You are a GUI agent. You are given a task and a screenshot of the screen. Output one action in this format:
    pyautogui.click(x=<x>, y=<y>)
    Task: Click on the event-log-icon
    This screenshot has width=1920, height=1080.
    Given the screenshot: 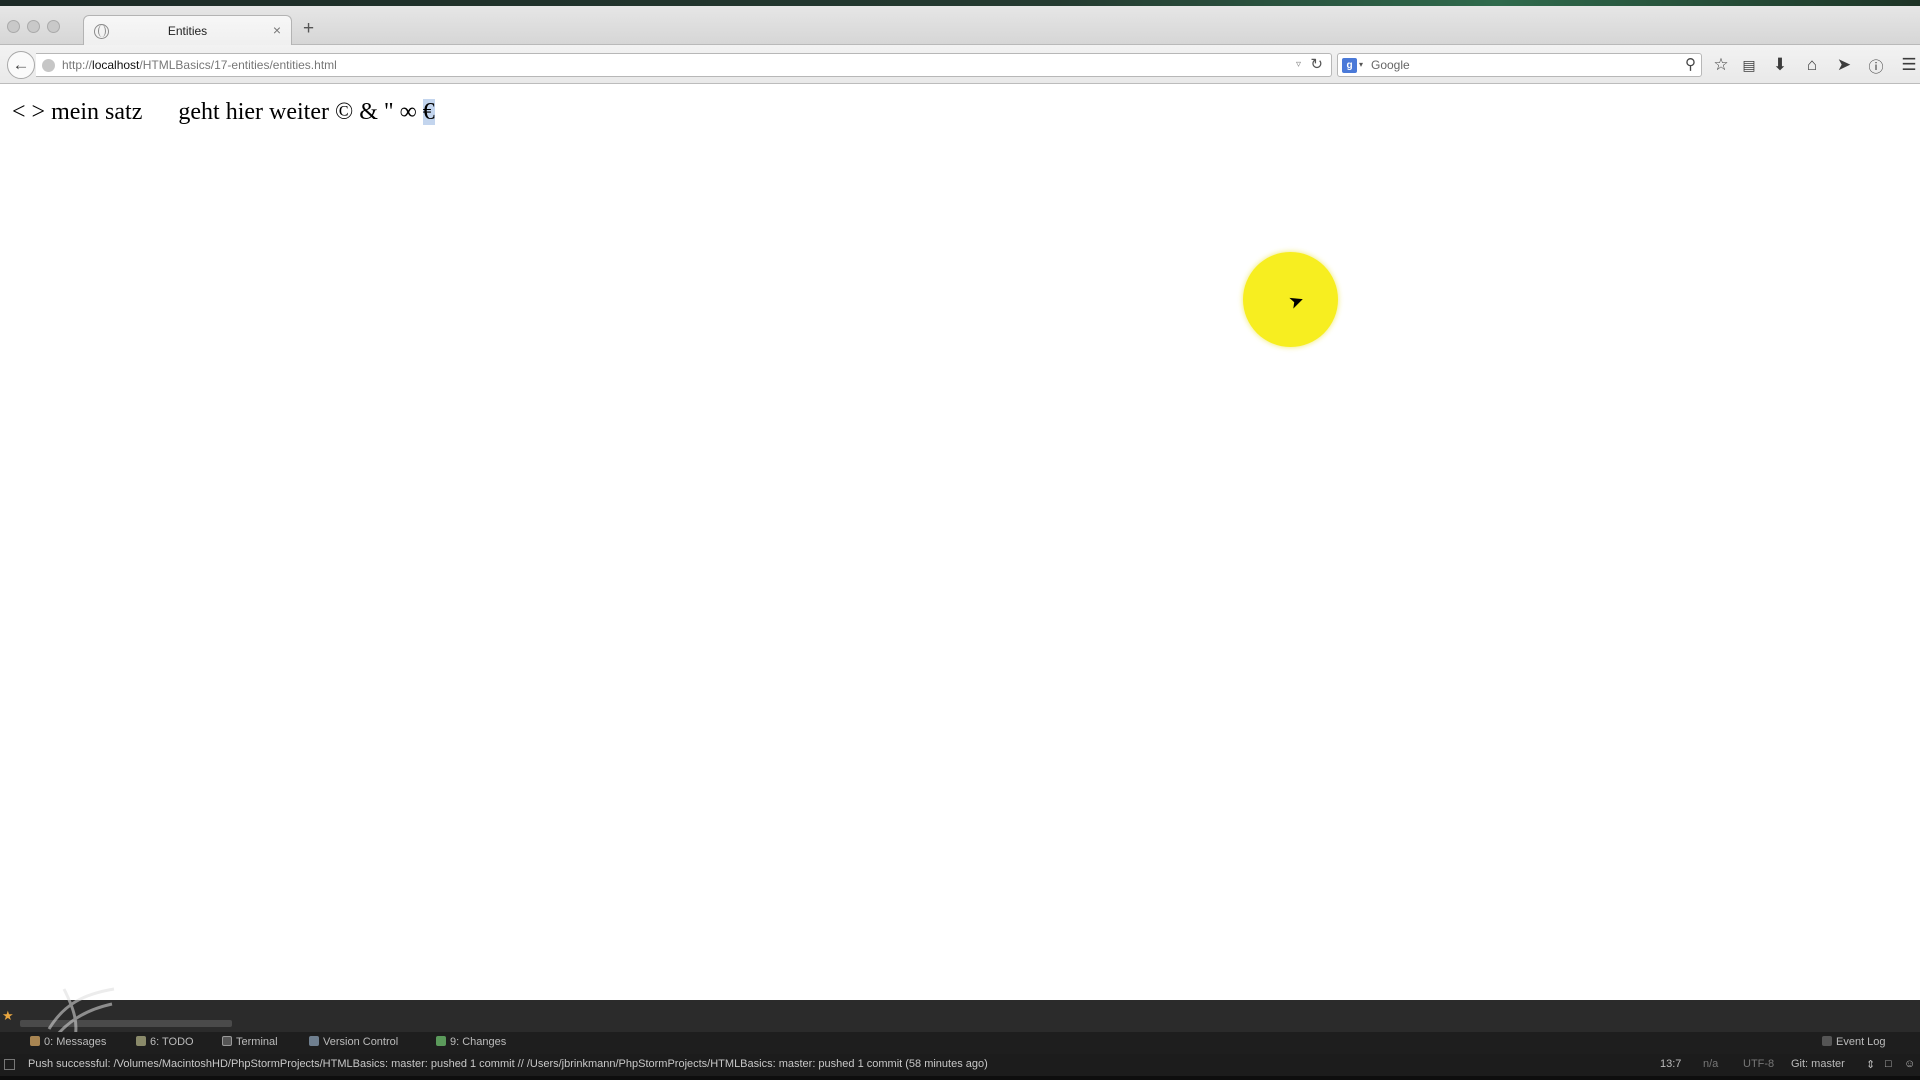 What is the action you would take?
    pyautogui.click(x=1827, y=1041)
    